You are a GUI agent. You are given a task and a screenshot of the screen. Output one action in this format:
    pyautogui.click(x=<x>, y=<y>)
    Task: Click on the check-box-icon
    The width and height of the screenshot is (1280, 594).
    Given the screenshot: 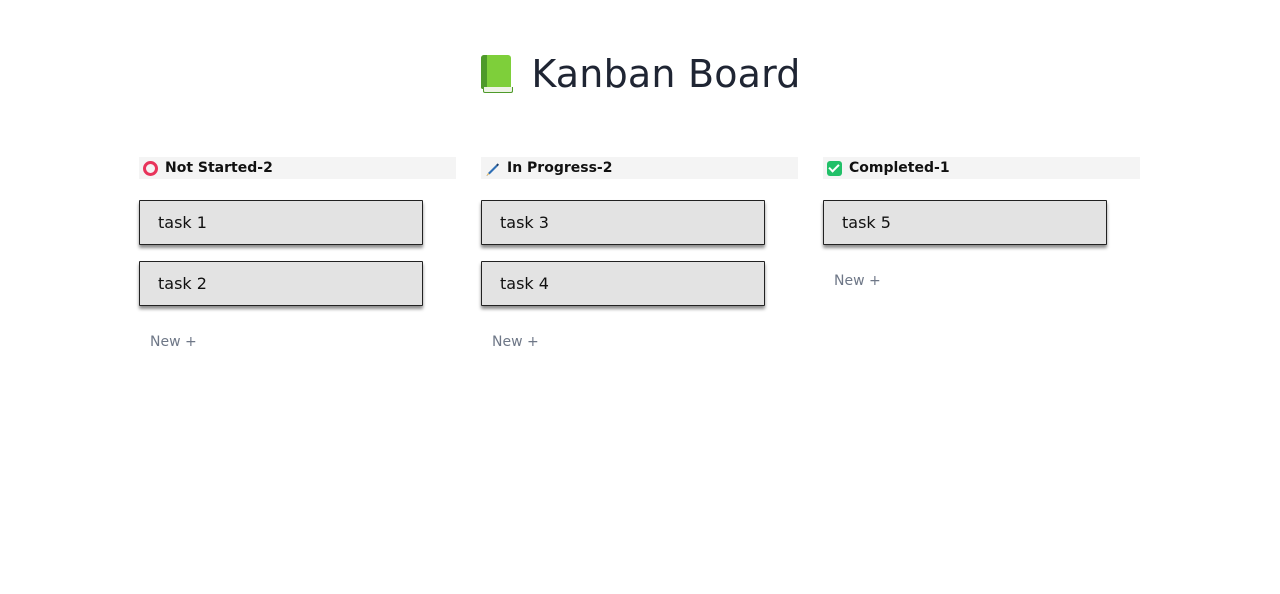 What is the action you would take?
    pyautogui.click(x=834, y=168)
    